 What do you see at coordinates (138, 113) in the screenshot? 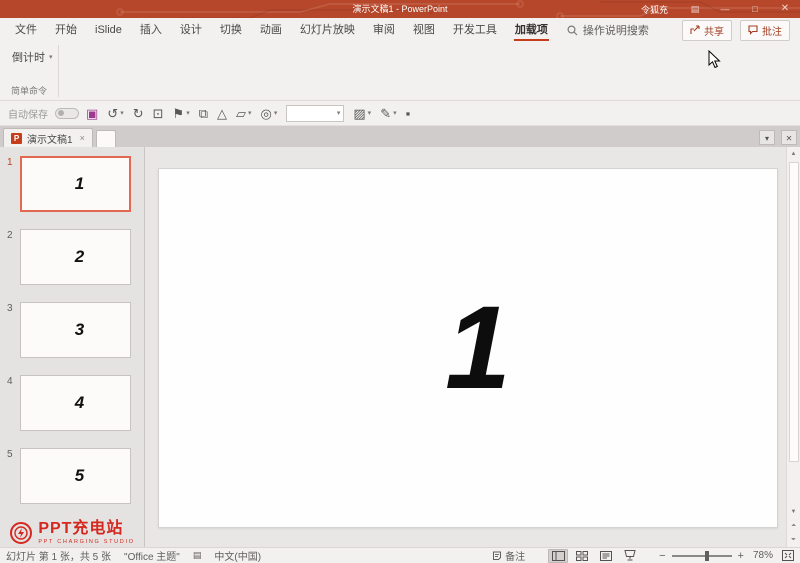
I see `redo-icon: ↻` at bounding box center [138, 113].